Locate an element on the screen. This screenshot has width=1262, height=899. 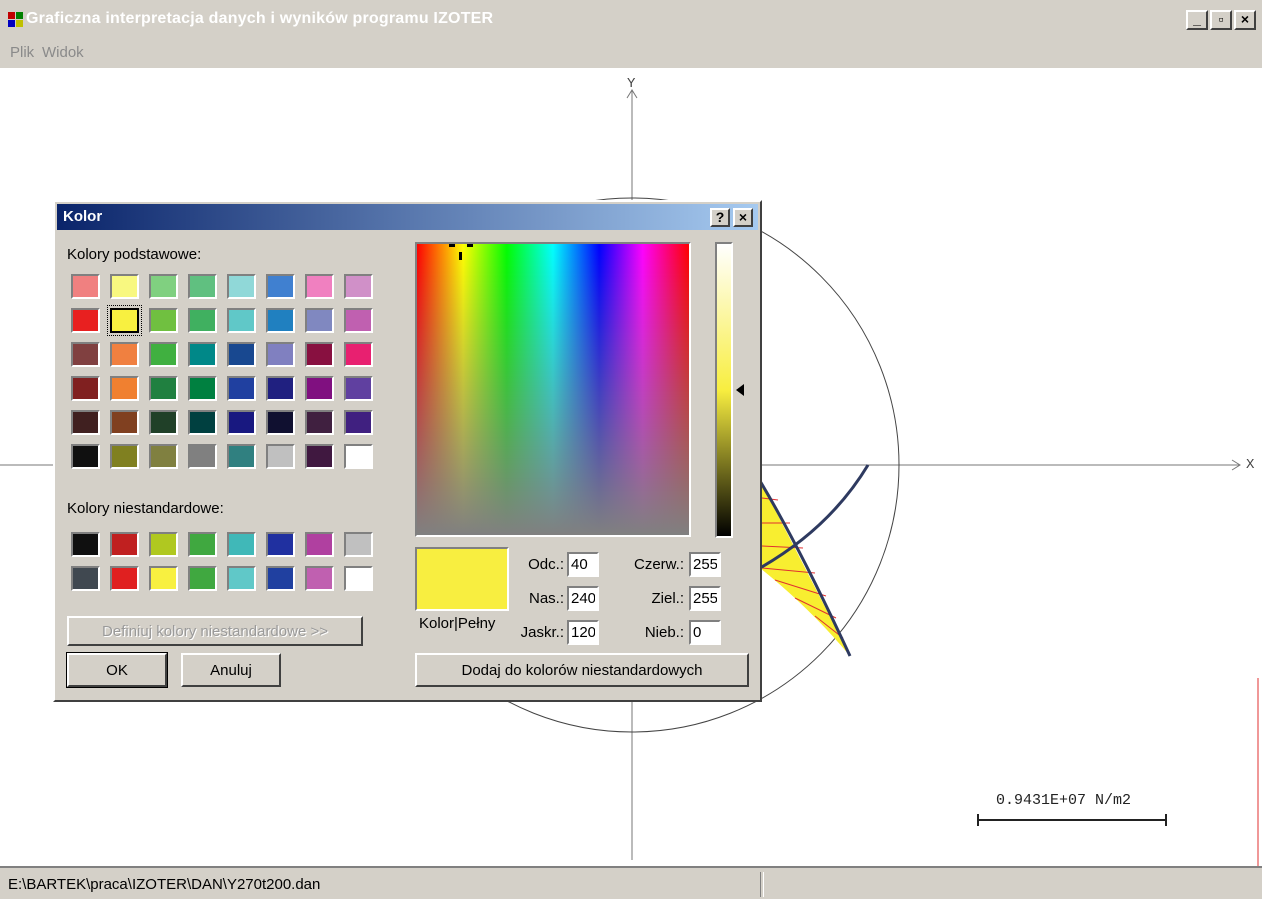
luminance-arrow-icon is located at coordinates (740, 390).